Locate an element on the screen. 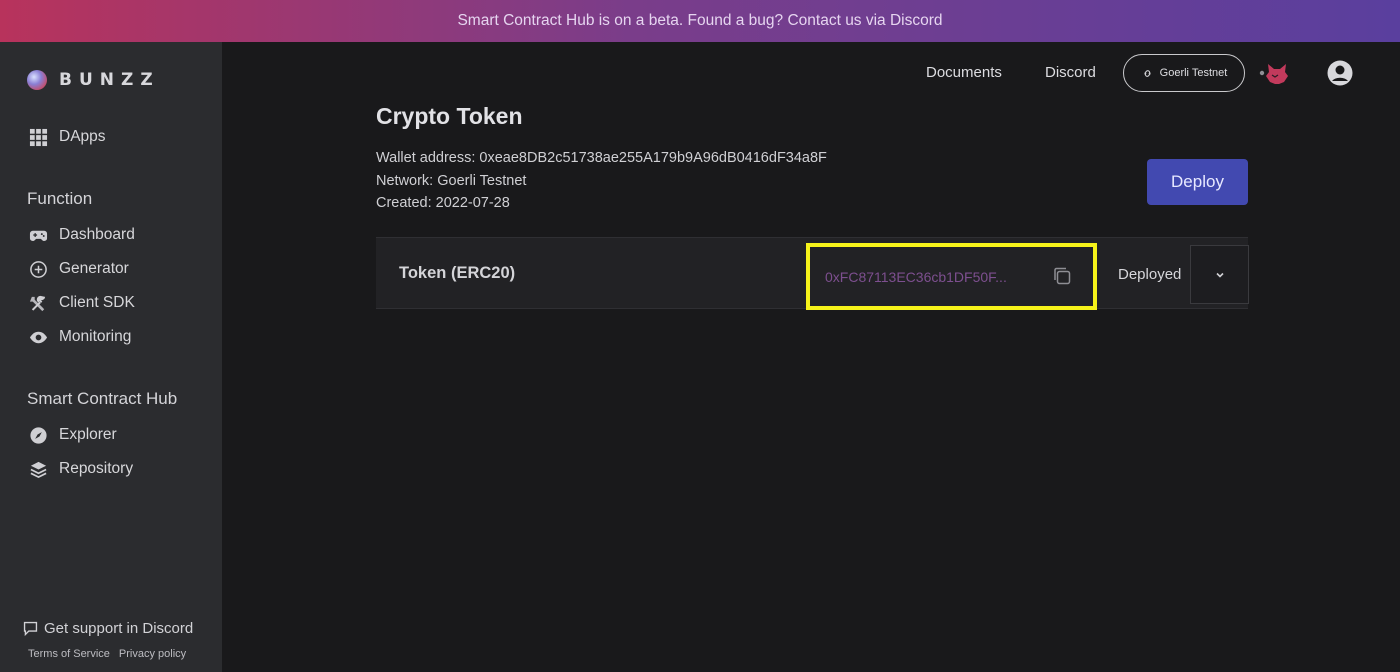 This screenshot has width=1400, height=672. plus-circle-icon is located at coordinates (38, 269).